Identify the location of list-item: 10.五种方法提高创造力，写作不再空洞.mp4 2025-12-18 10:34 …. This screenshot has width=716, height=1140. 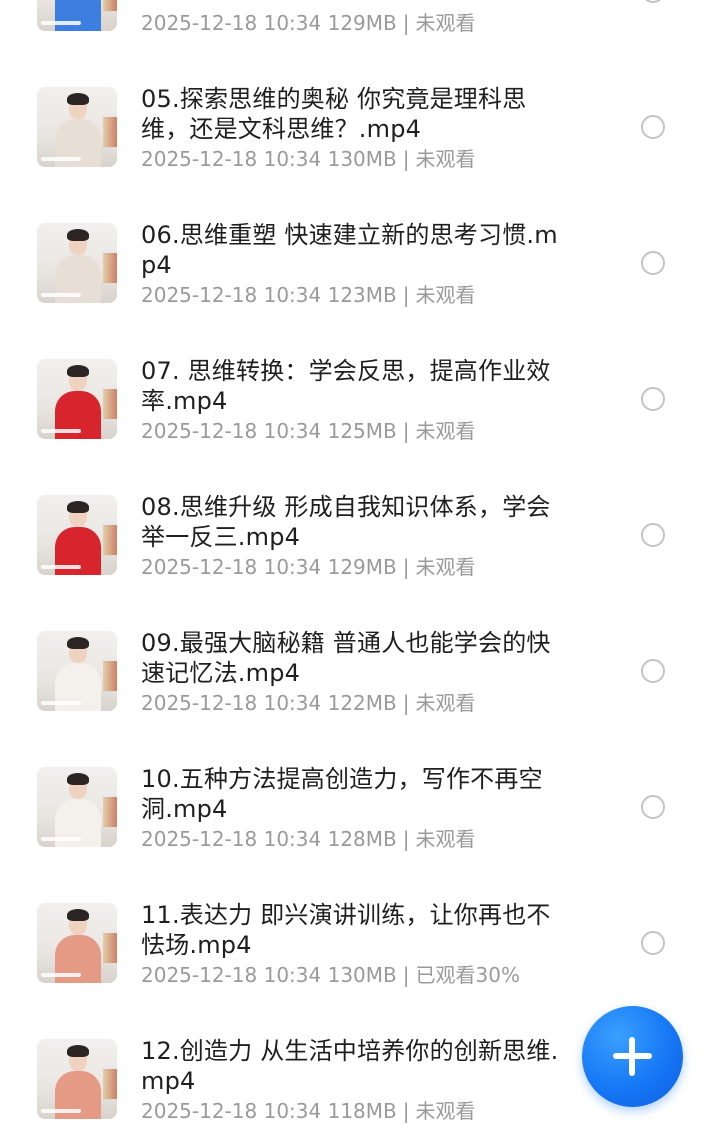
(358, 801).